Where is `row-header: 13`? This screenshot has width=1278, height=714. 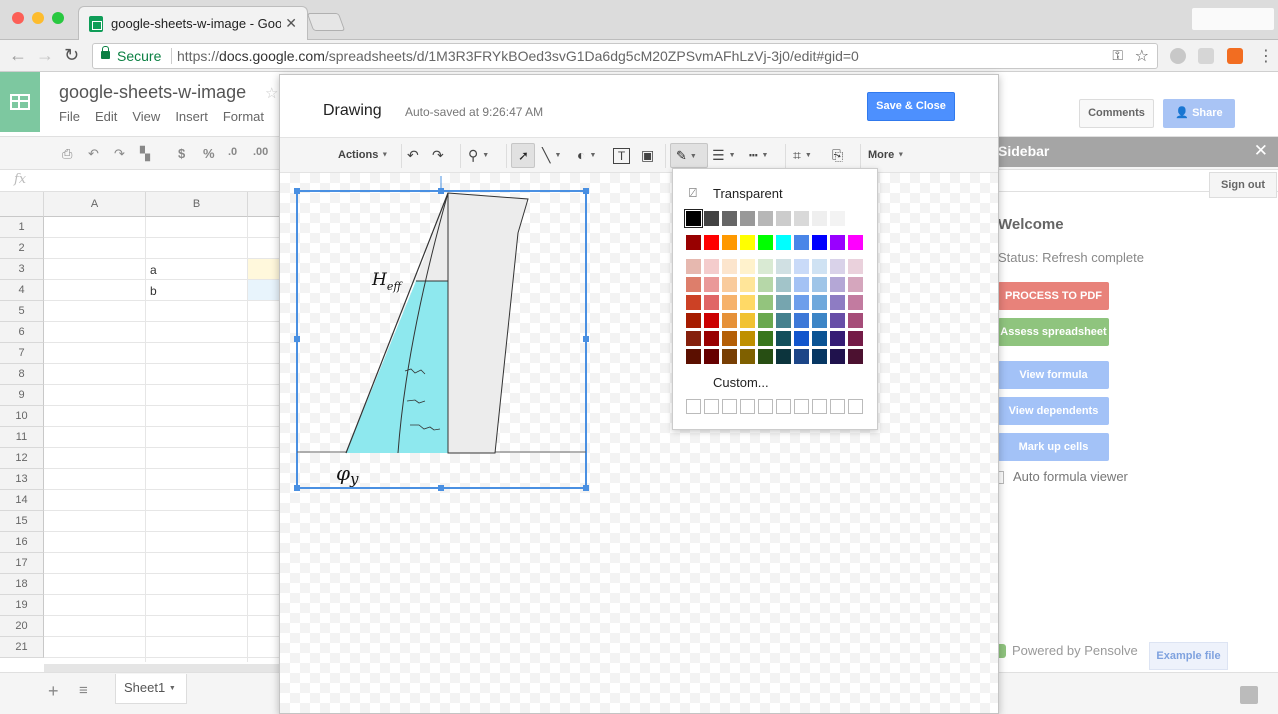
row-header: 13 is located at coordinates (22, 479).